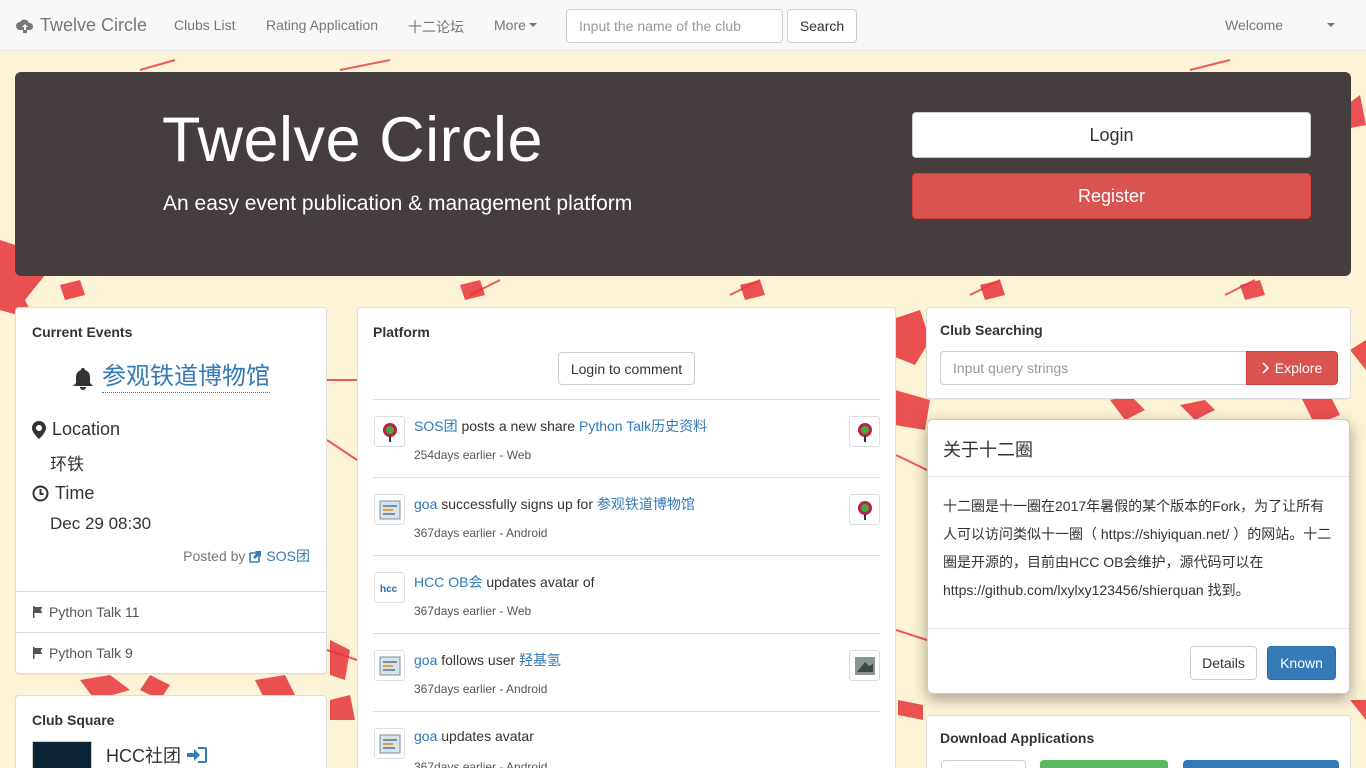  I want to click on club-square-panel: Club Square HCC社团, so click(171, 731).